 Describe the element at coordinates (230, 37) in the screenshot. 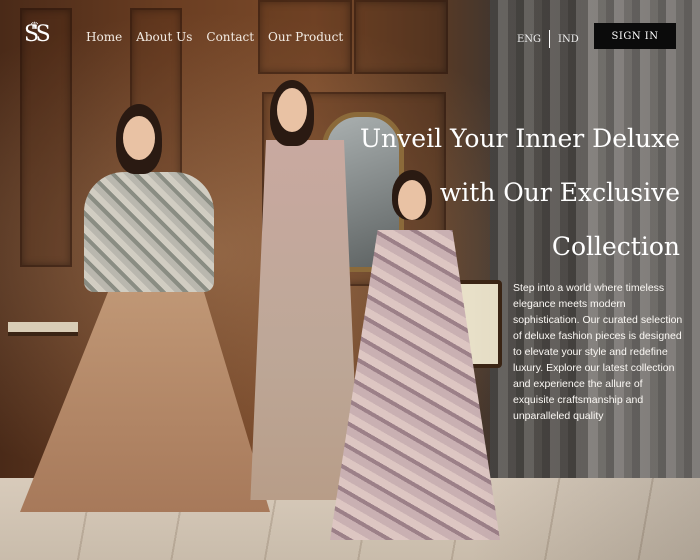

I see `nav-contact-link: Contact` at that location.